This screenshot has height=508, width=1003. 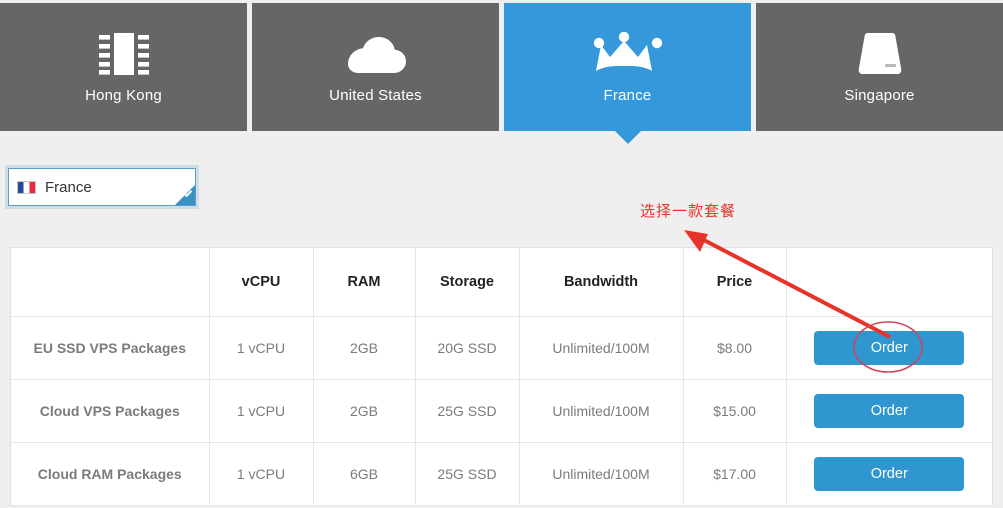 What do you see at coordinates (735, 282) in the screenshot?
I see `column-header-price: Price` at bounding box center [735, 282].